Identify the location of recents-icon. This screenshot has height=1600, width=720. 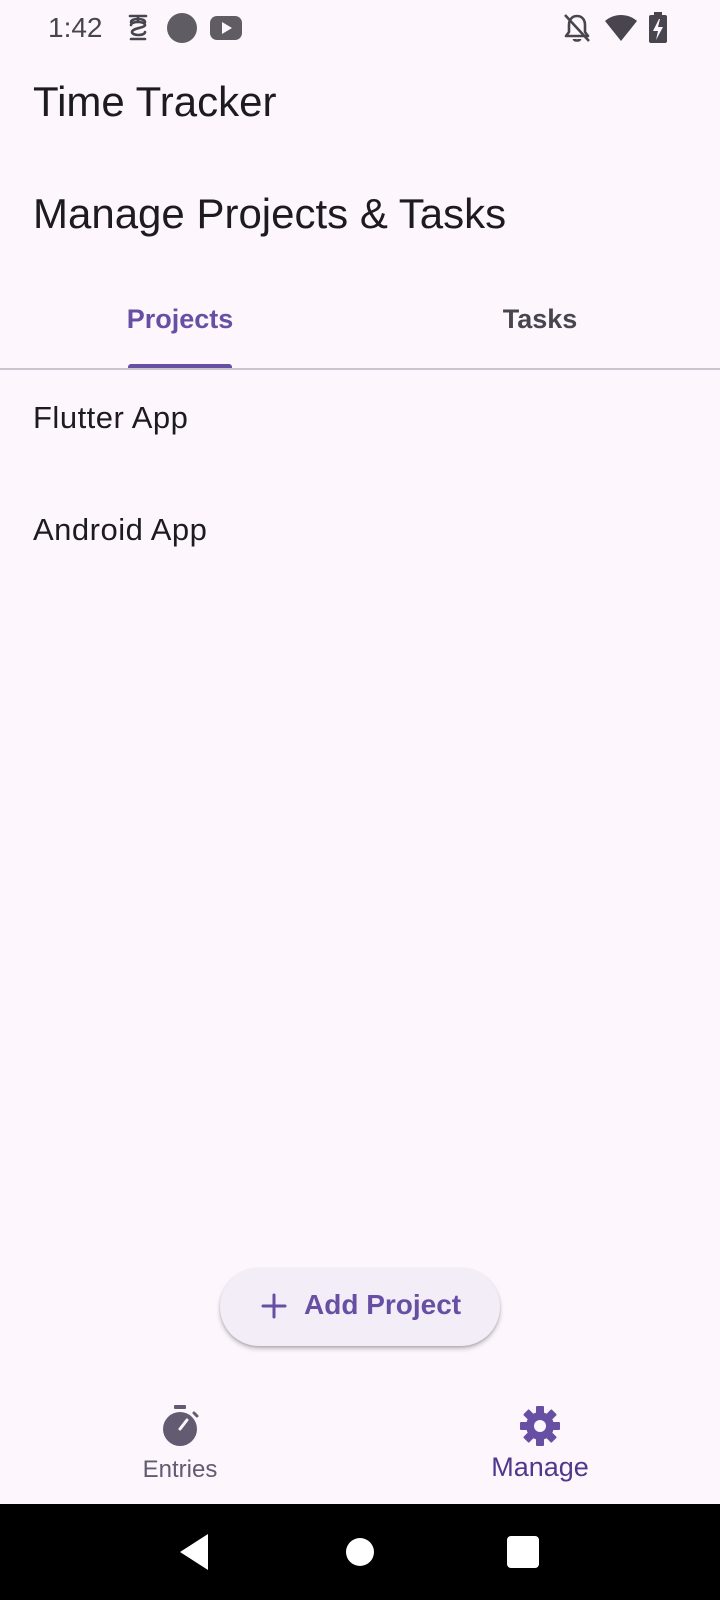
(523, 1552).